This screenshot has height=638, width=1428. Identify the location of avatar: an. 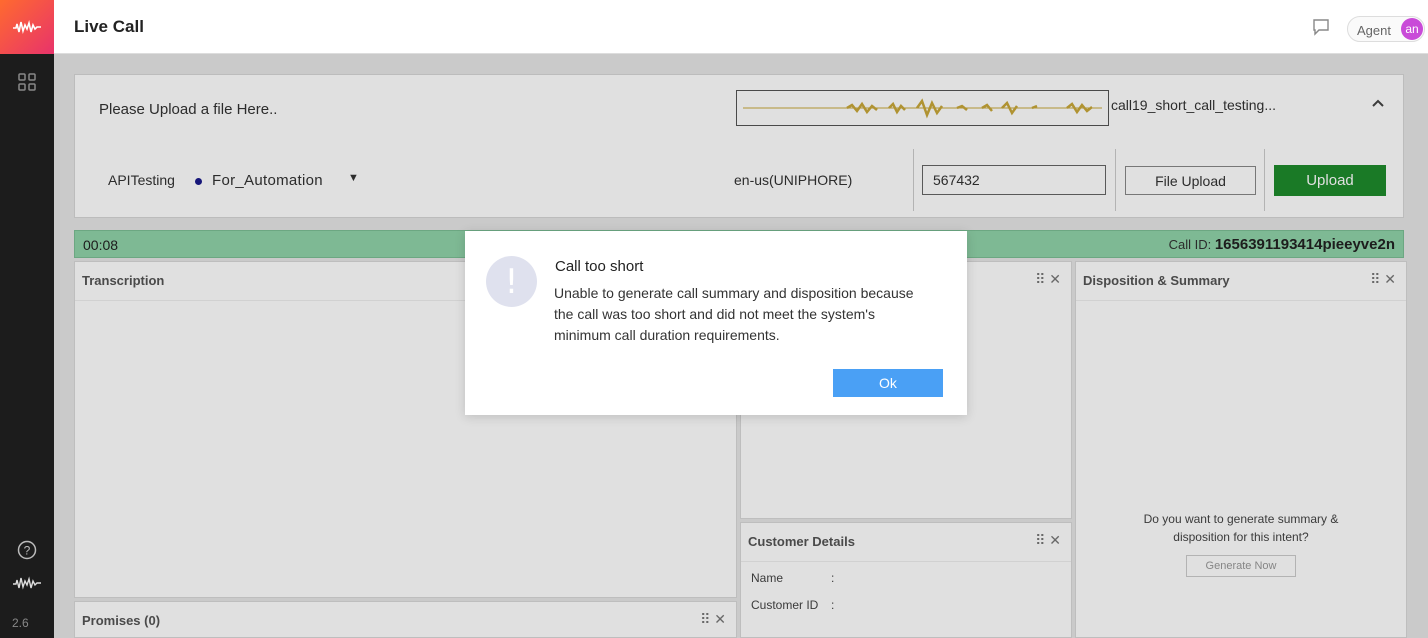
(1412, 29).